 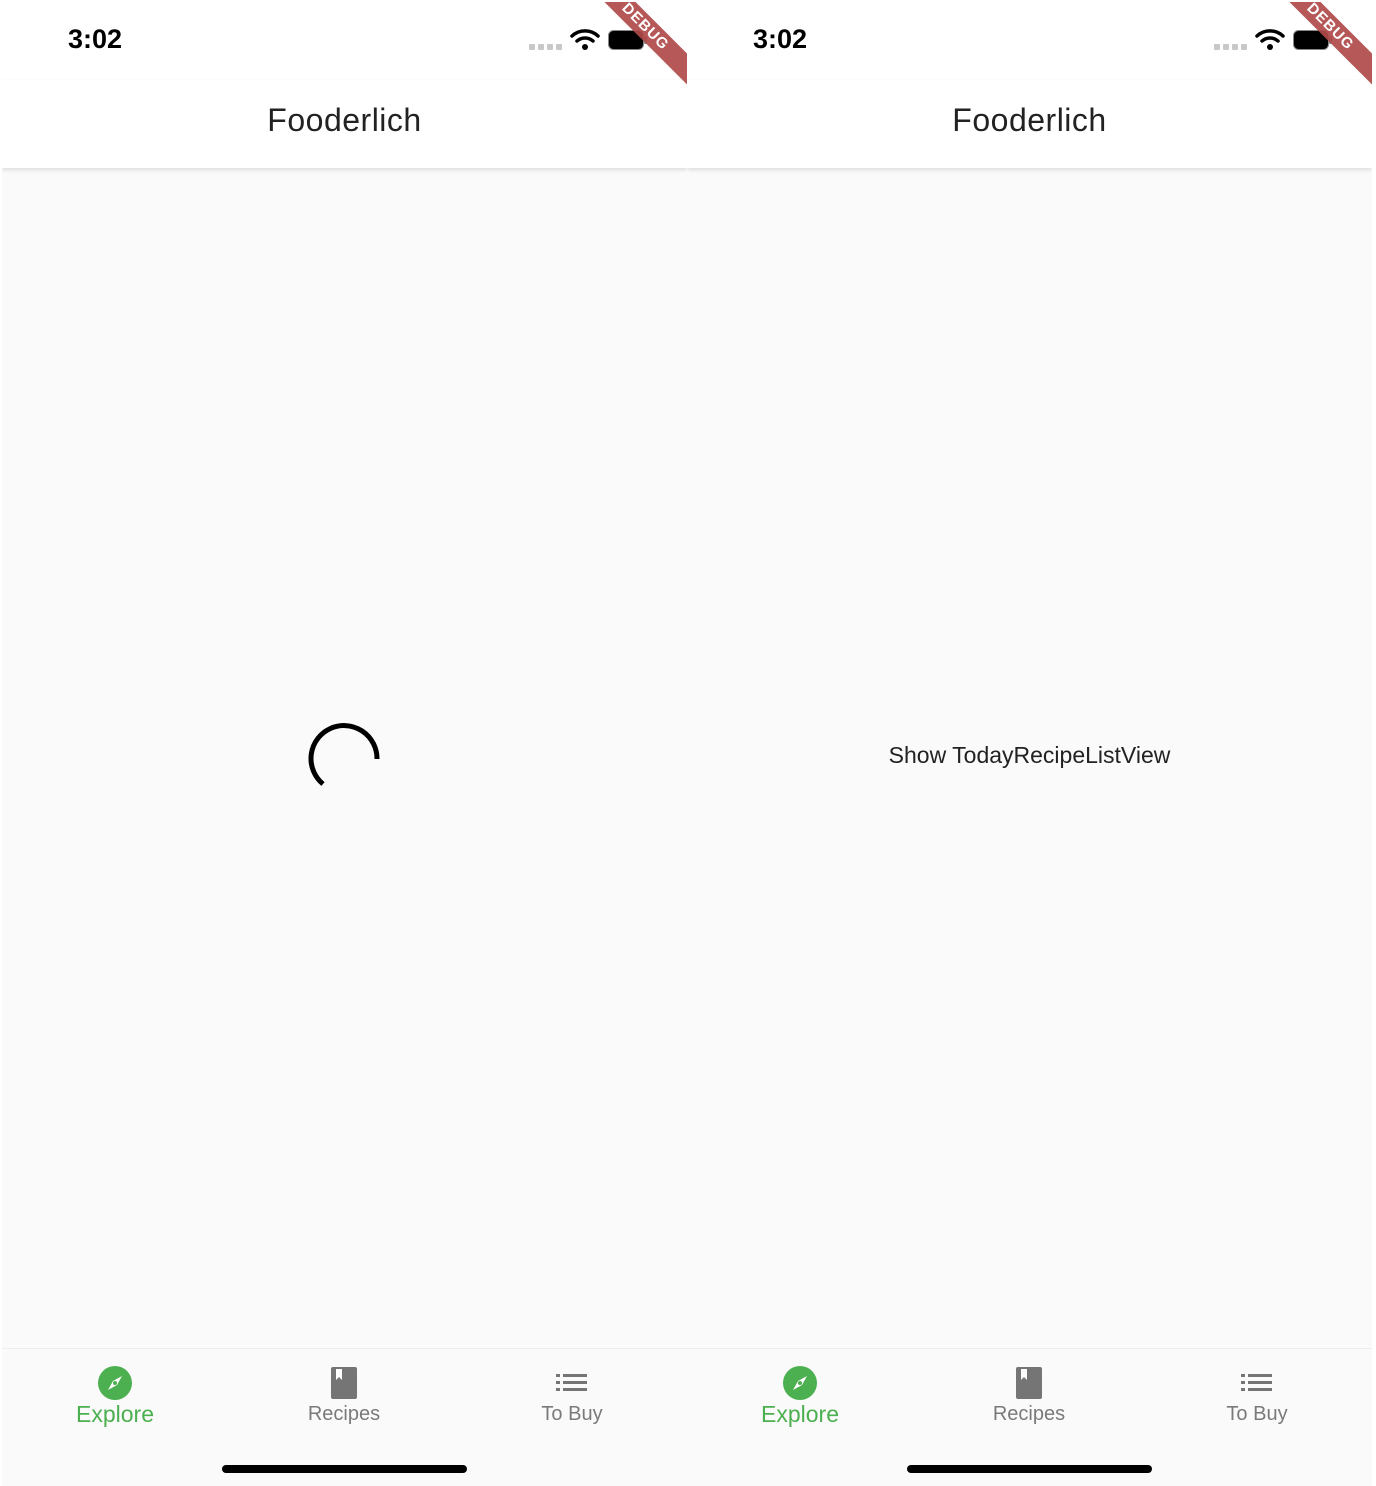 What do you see at coordinates (1029, 755) in the screenshot?
I see `body-placeholder-text: Show TodayRecipeListView` at bounding box center [1029, 755].